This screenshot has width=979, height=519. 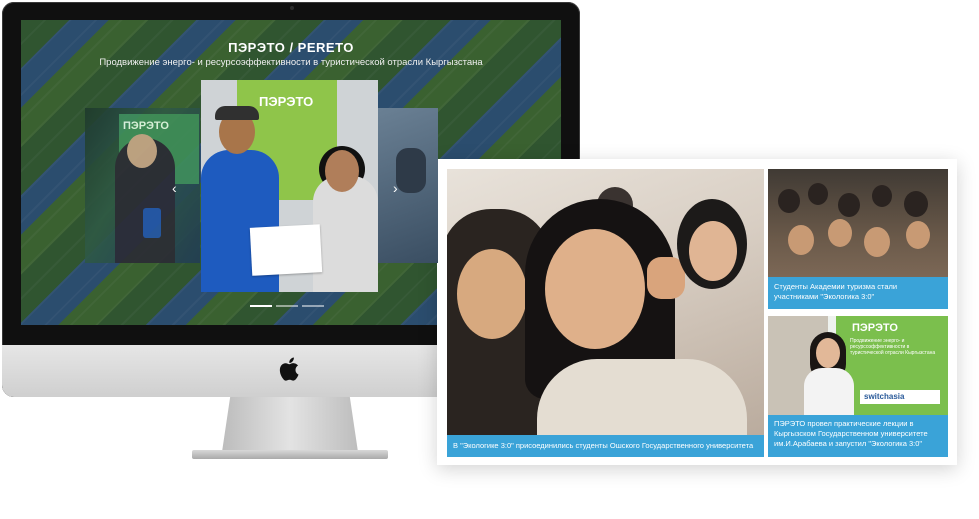 What do you see at coordinates (828, 353) in the screenshot?
I see `speaker-face` at bounding box center [828, 353].